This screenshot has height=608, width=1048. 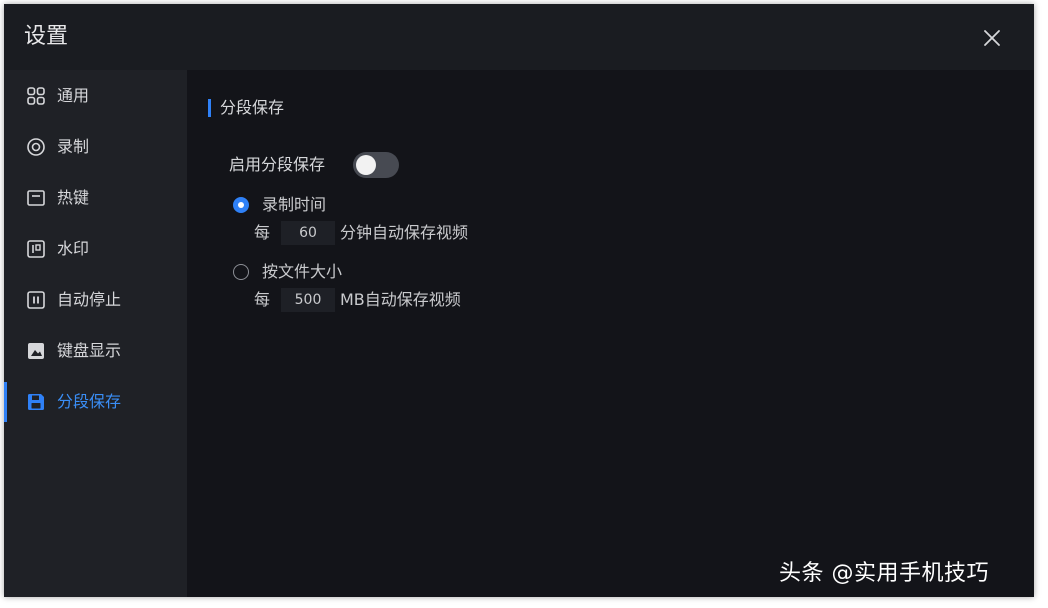 What do you see at coordinates (302, 271) in the screenshot?
I see `radio-by-size-label: 按文件大小` at bounding box center [302, 271].